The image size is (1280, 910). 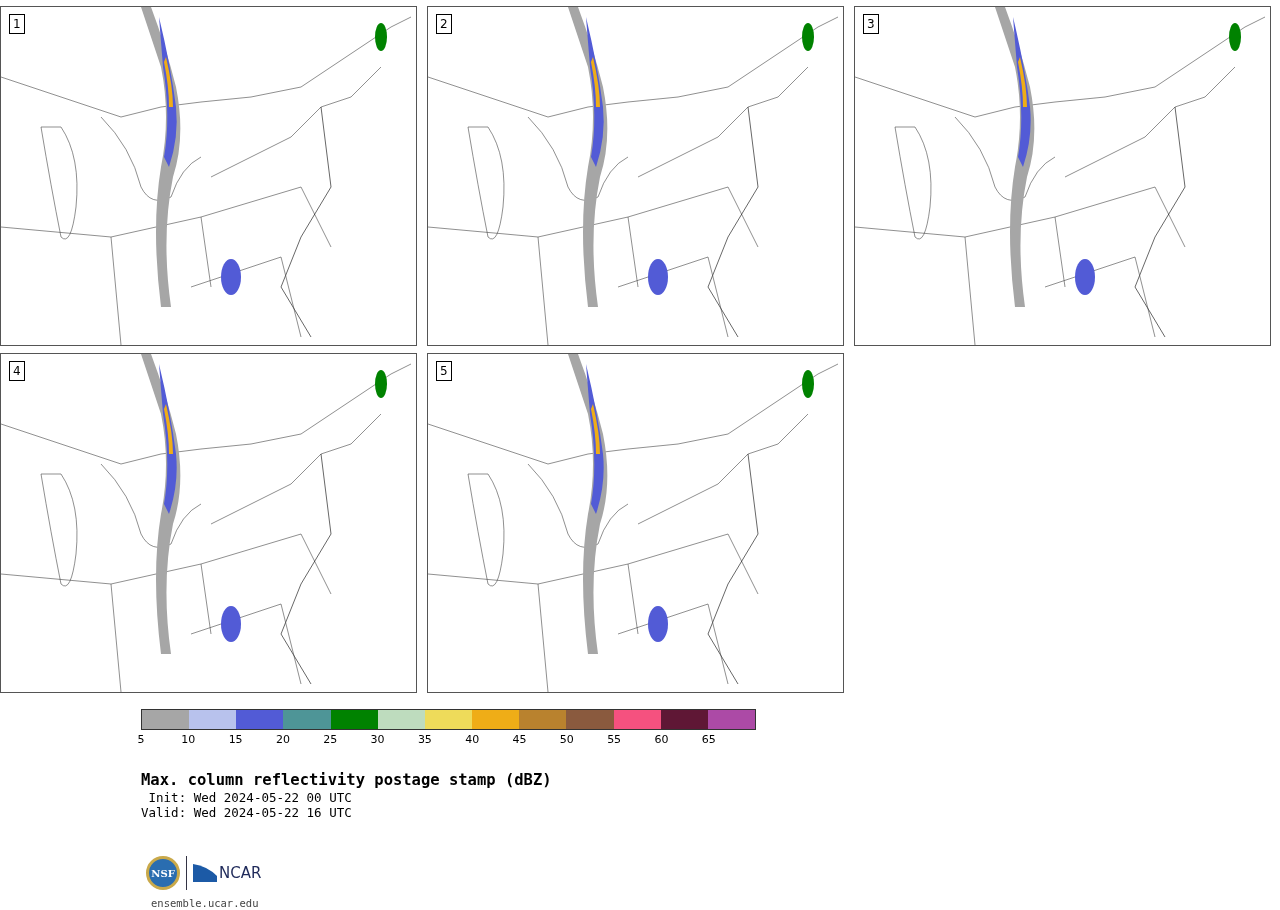 I want to click on tick-label: 25, so click(x=330, y=739).